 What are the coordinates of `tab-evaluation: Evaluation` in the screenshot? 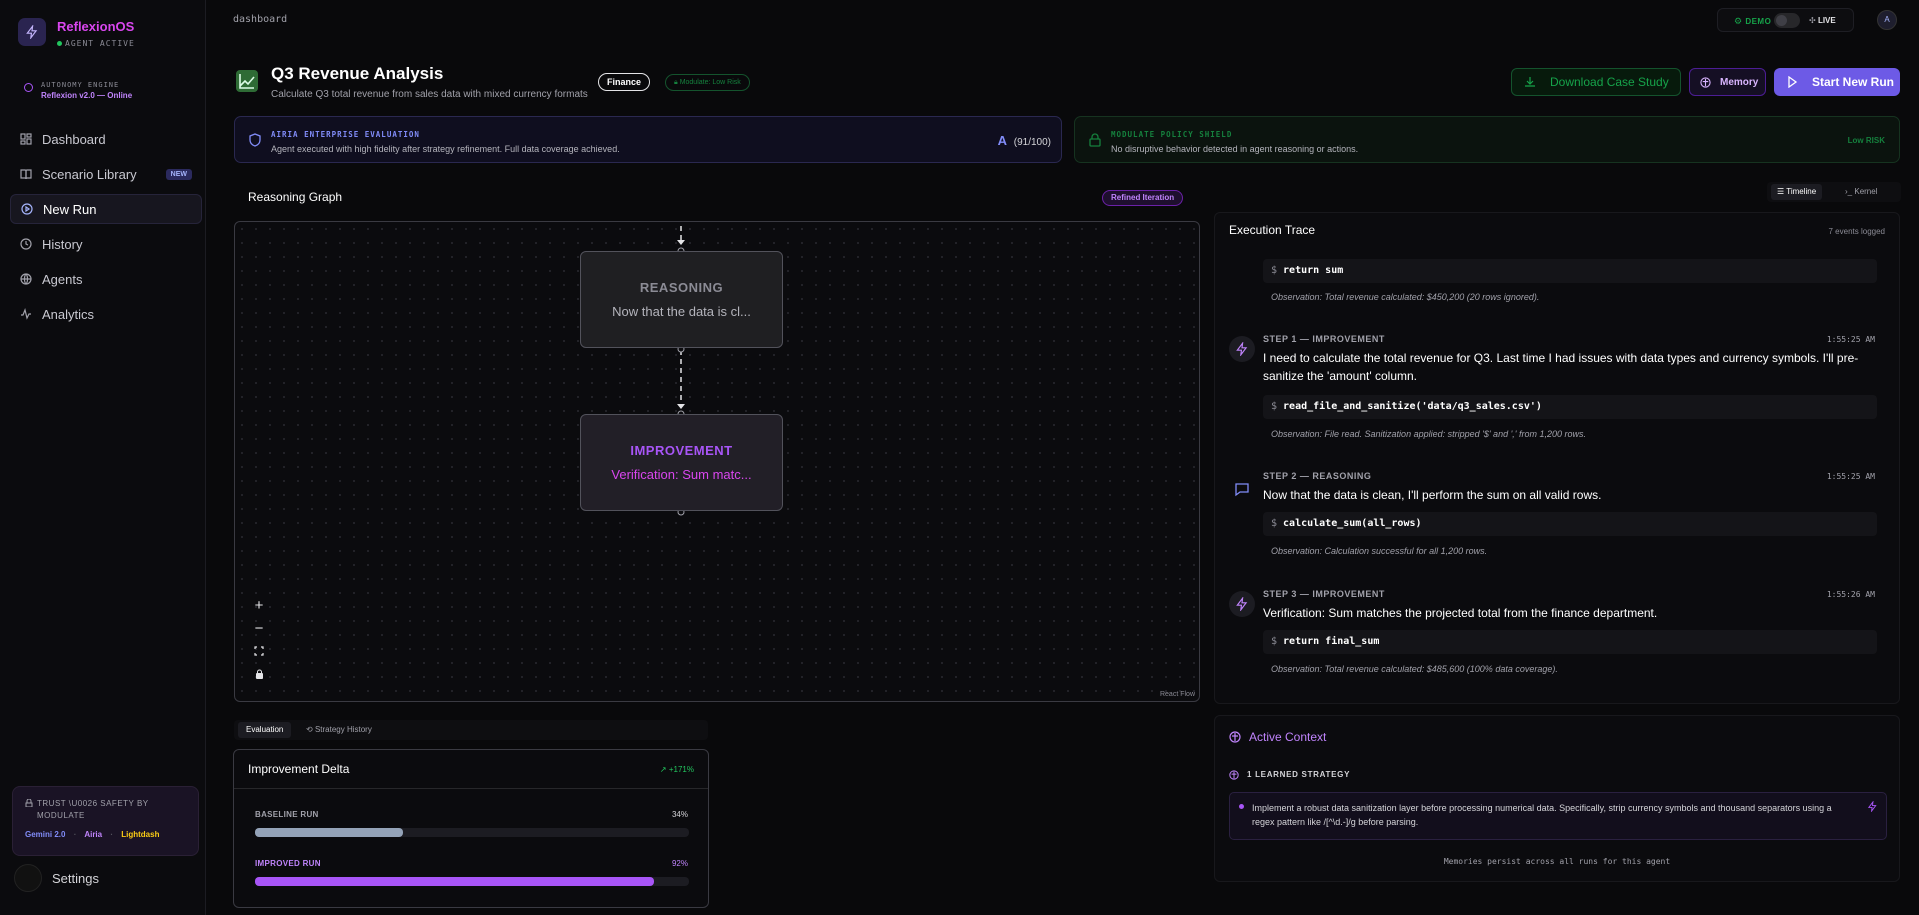 It's located at (265, 730).